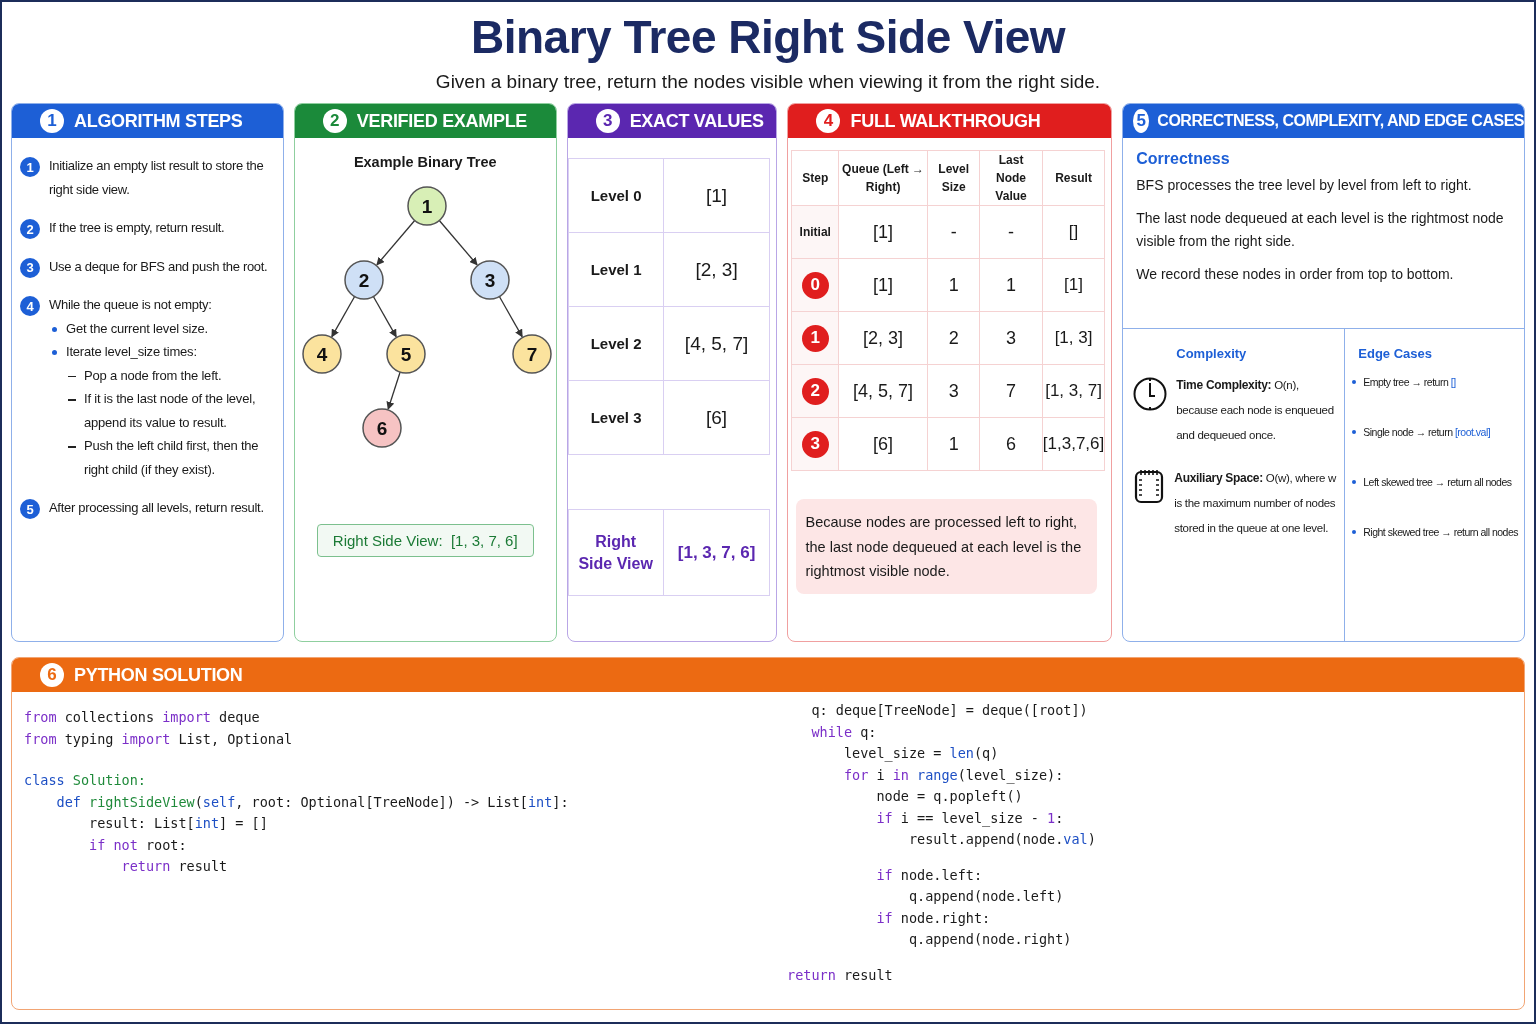 Image resolution: width=1536 pixels, height=1024 pixels. What do you see at coordinates (1409, 382) in the screenshot?
I see `edge-case-text: Empty tree → return []` at bounding box center [1409, 382].